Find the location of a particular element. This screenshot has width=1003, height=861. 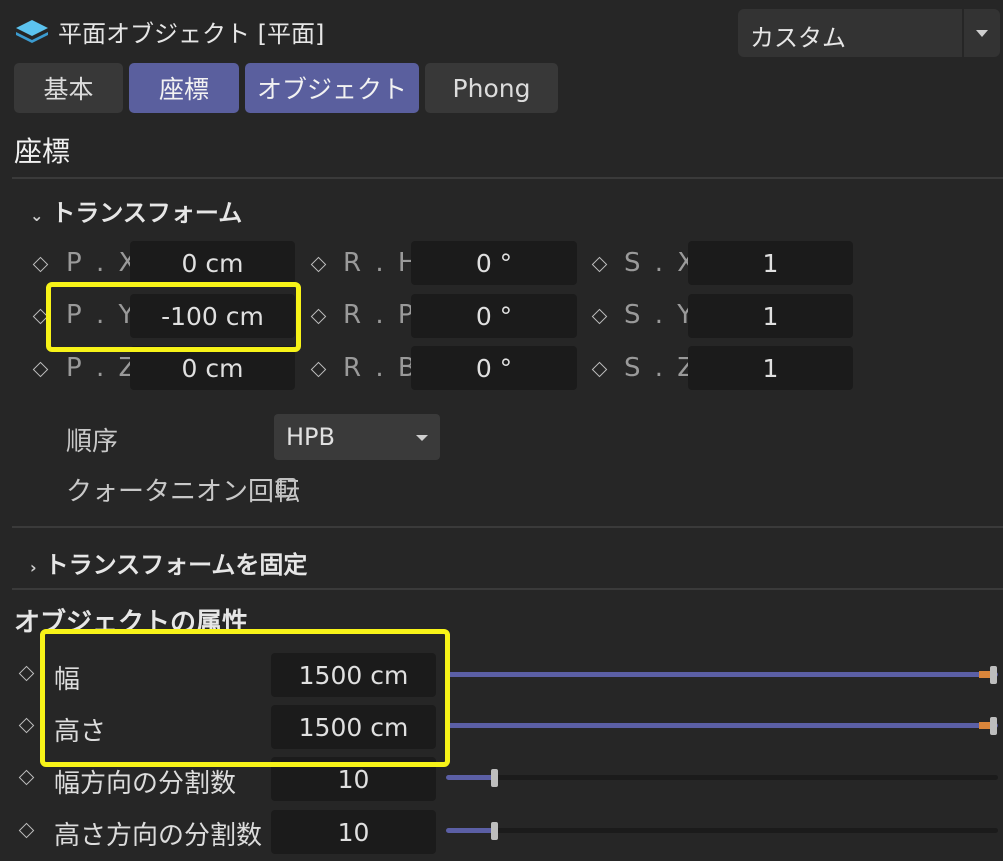

chevron-down-icon: ⌄ is located at coordinates (37, 215).